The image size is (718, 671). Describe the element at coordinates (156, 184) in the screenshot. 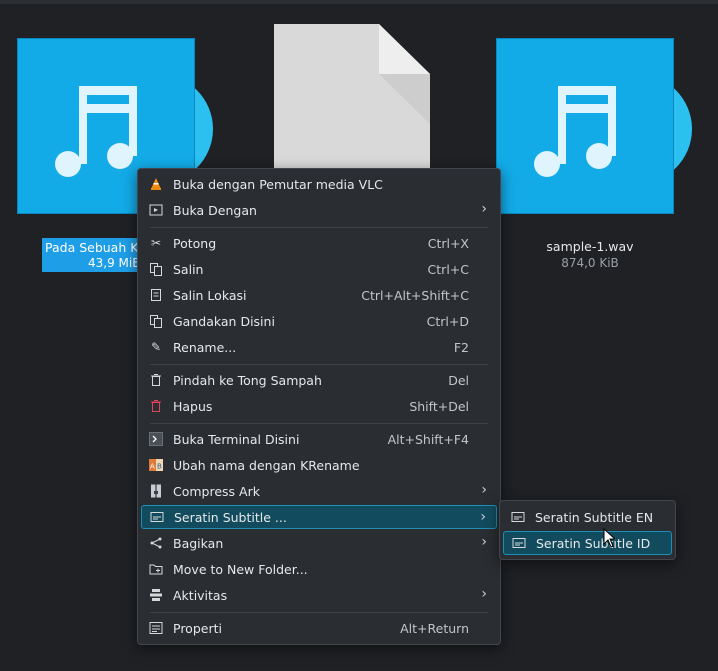

I see `vlc-icon` at that location.